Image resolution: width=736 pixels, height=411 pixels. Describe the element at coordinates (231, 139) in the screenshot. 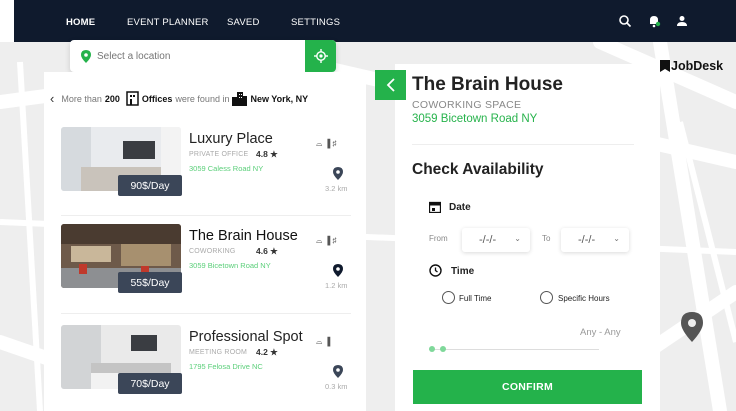

I see `listing-title: Luxury Place` at that location.